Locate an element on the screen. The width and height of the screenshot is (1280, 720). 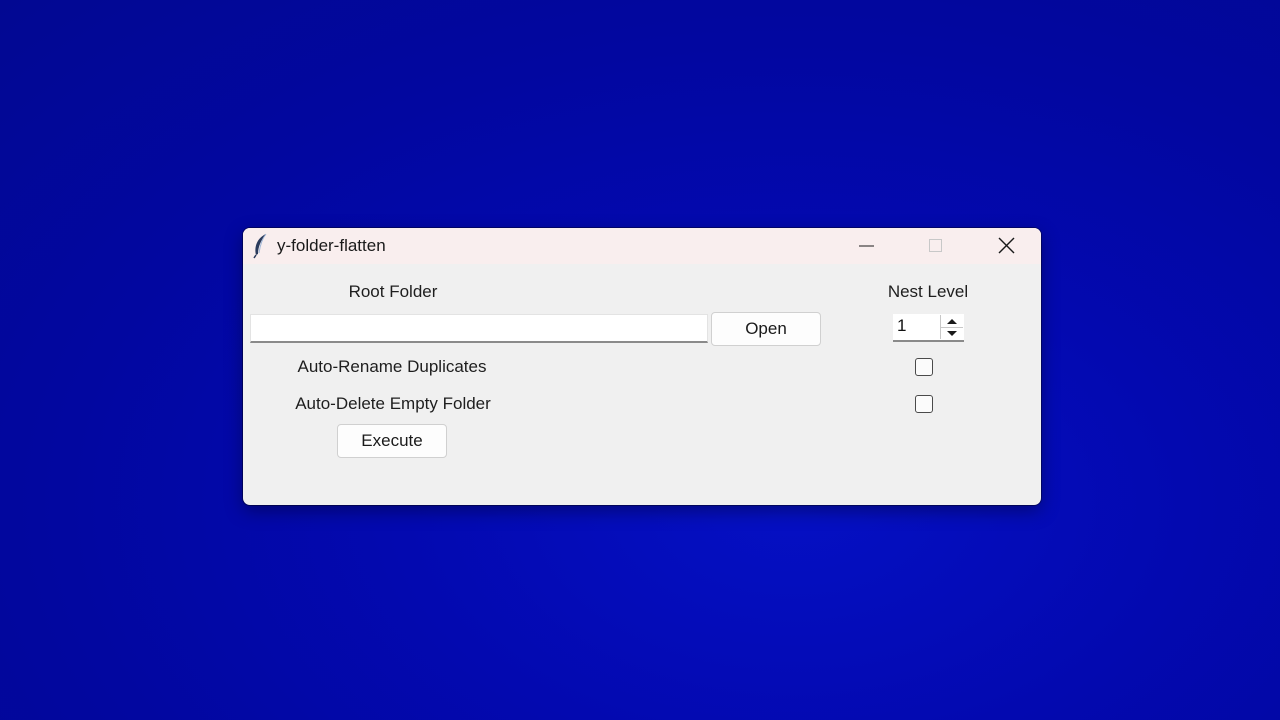
maximize-icon is located at coordinates (935, 245).